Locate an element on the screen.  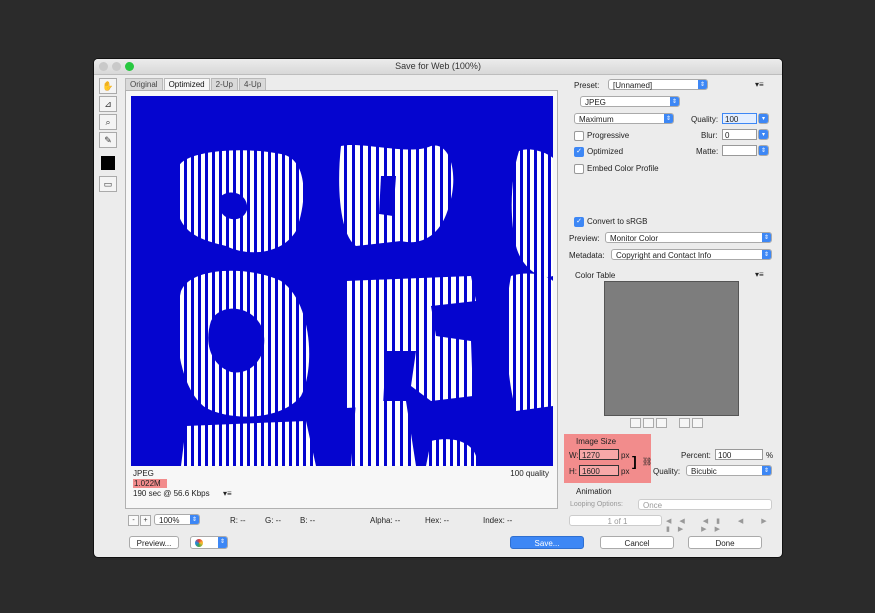
zoom-in-icon: + is located at coordinates (145, 520).